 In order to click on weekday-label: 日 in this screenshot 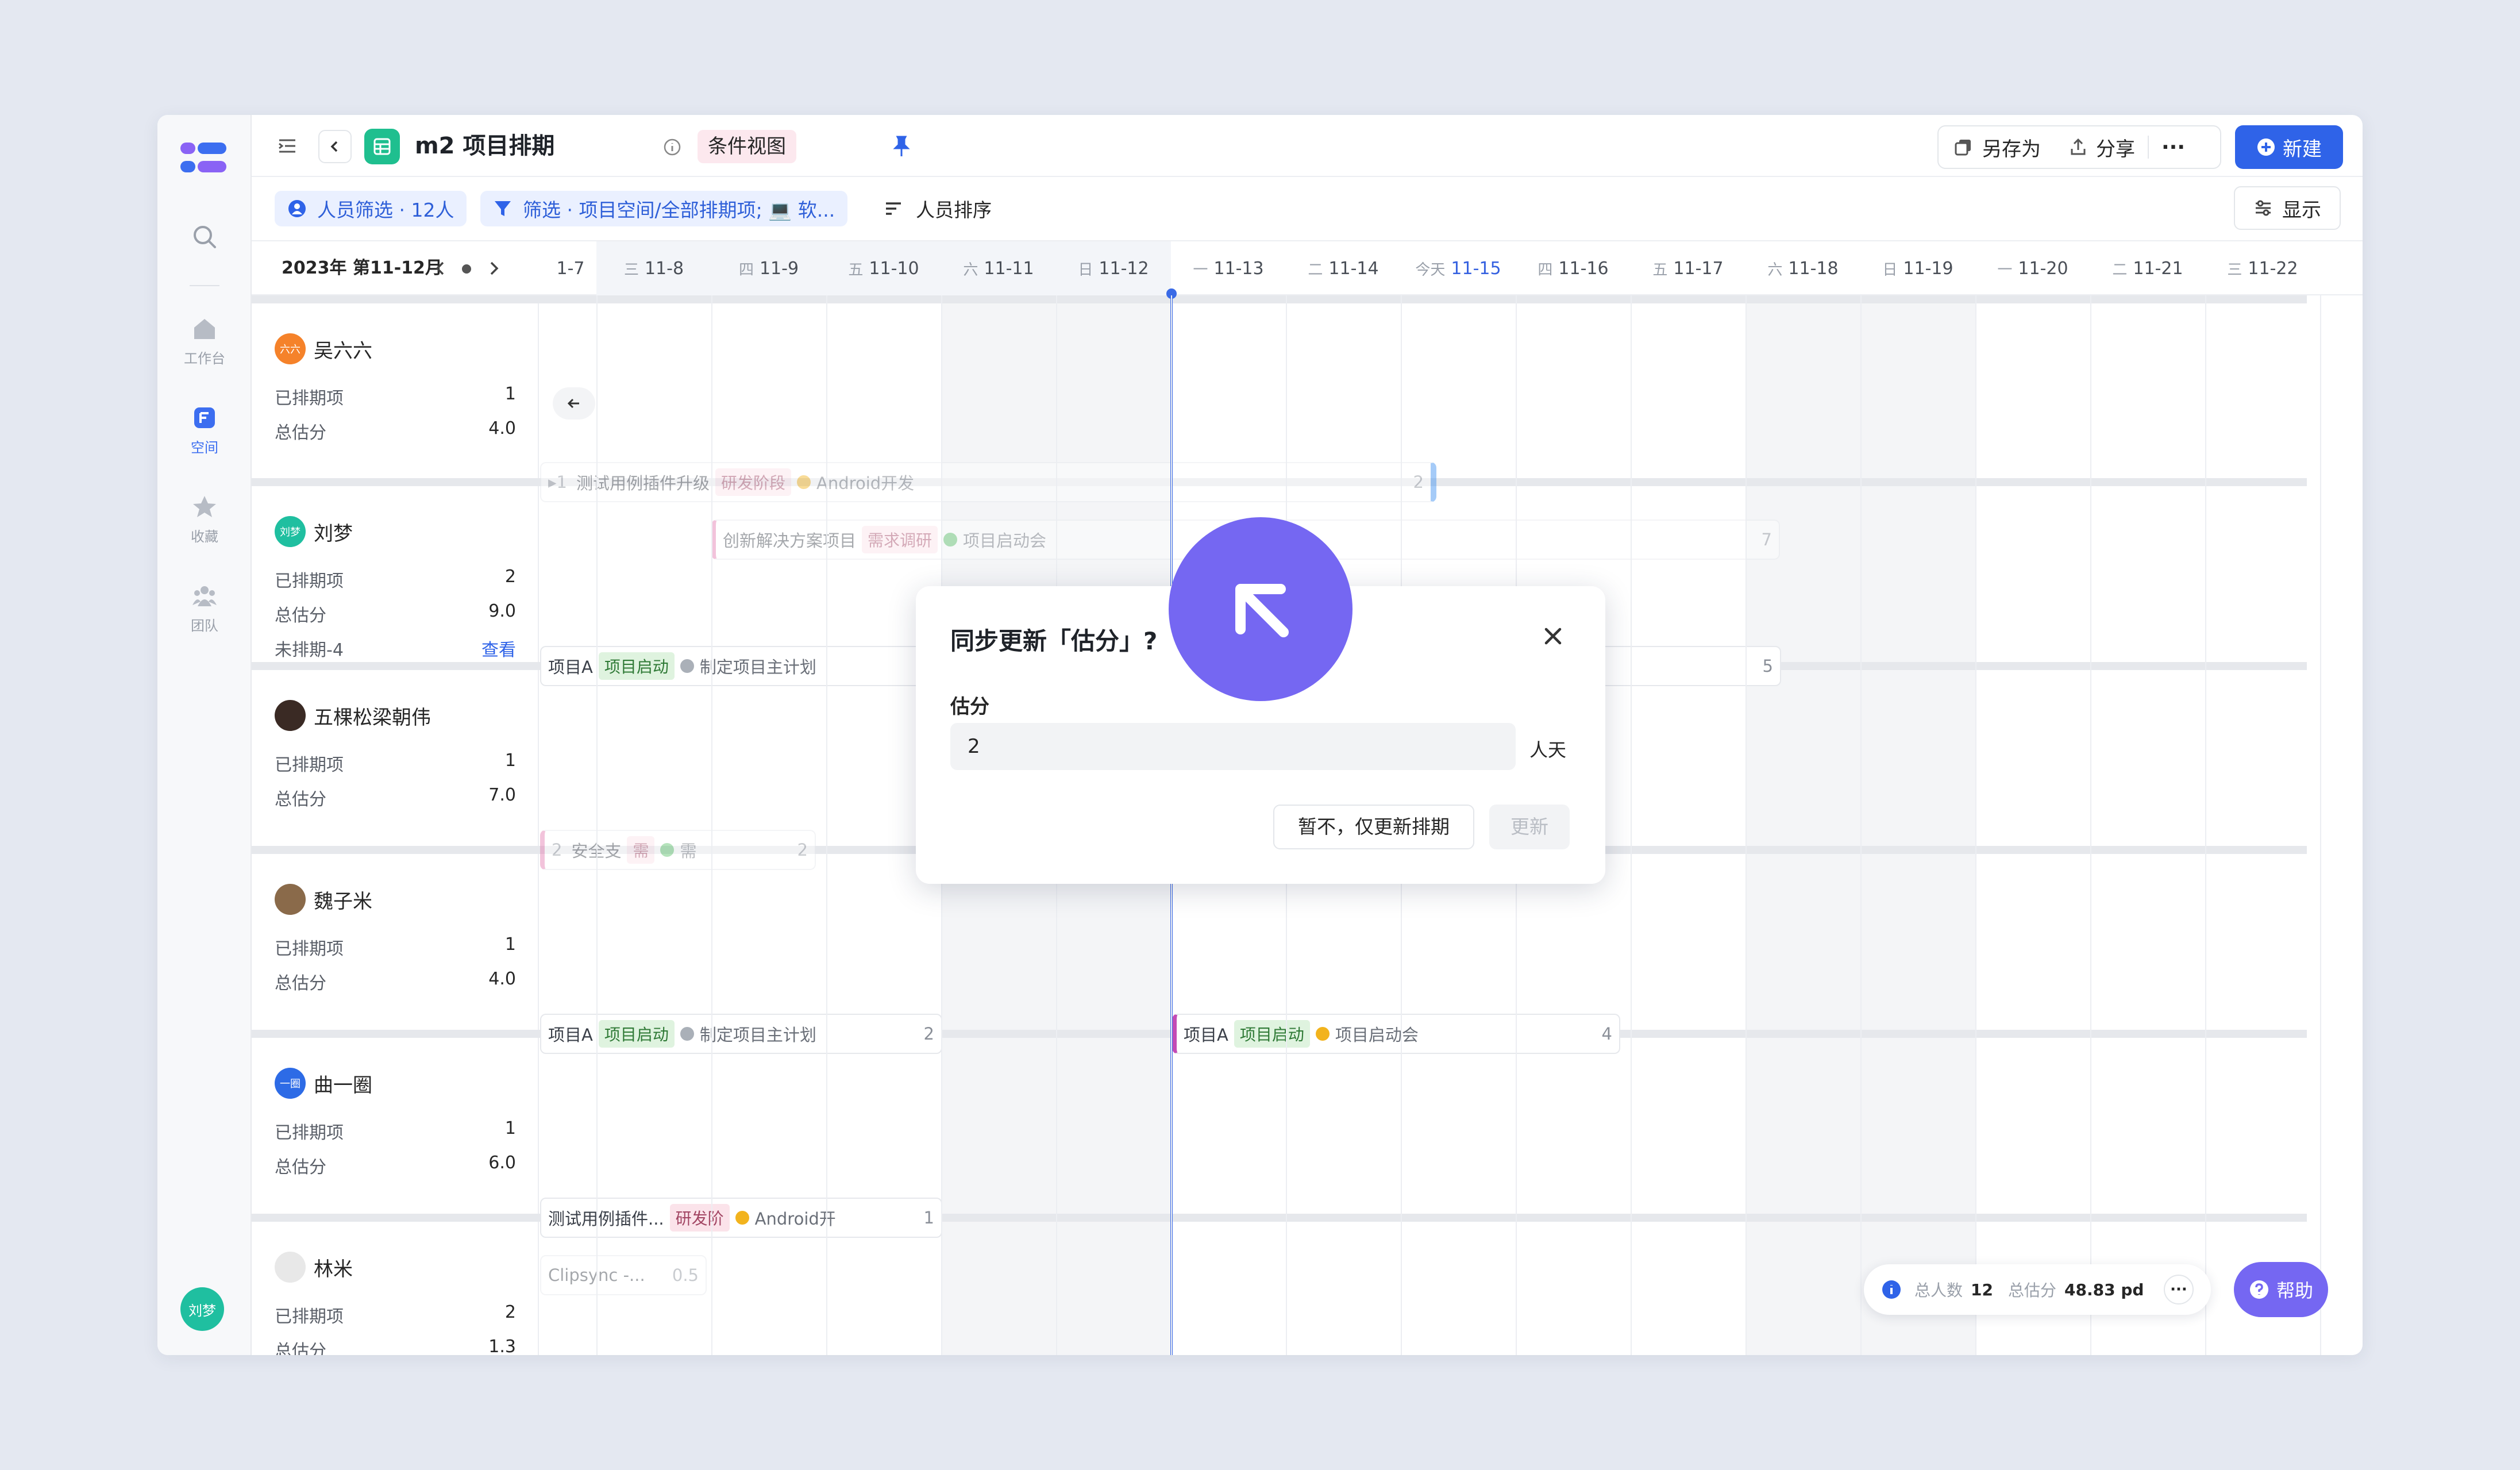, I will do `click(1890, 270)`.